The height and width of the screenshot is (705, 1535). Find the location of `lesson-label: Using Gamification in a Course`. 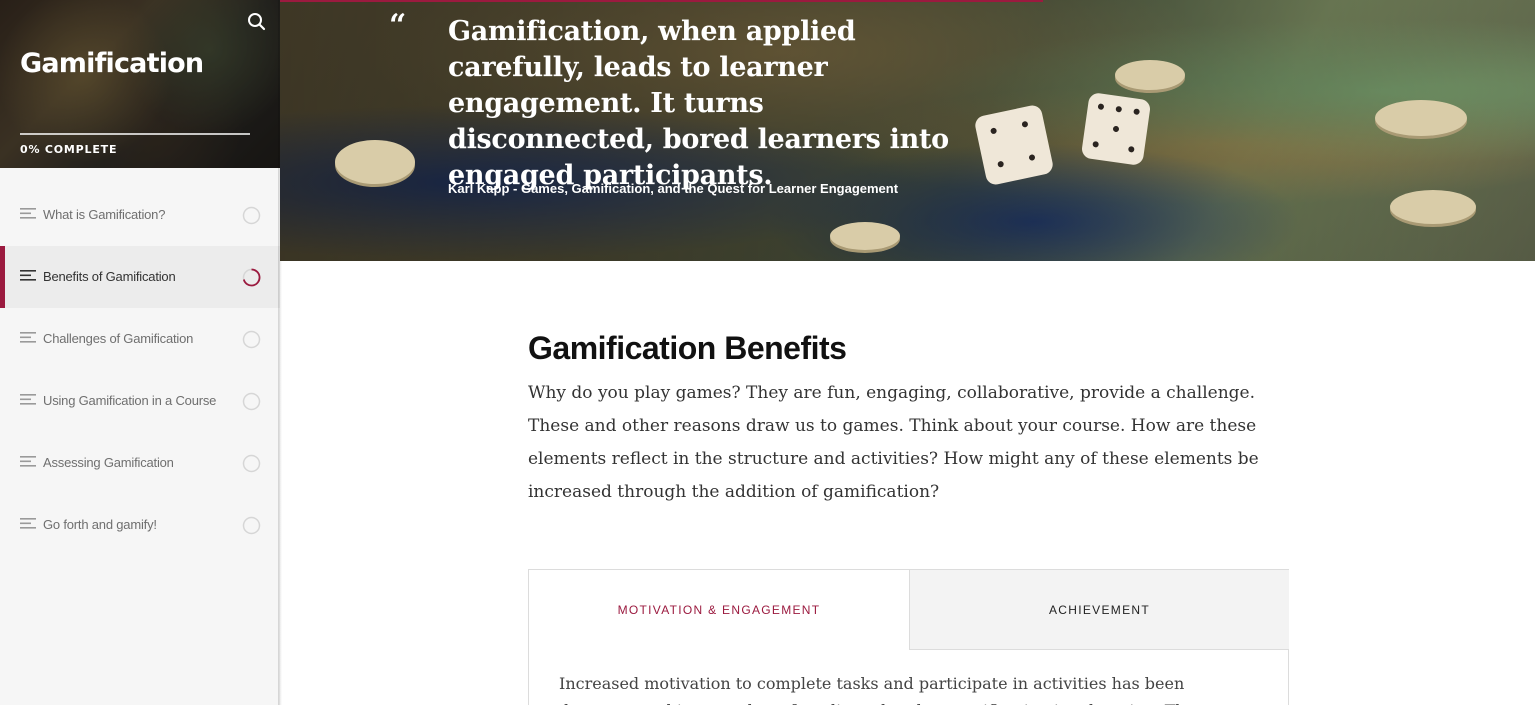

lesson-label: Using Gamification in a Course is located at coordinates (130, 400).